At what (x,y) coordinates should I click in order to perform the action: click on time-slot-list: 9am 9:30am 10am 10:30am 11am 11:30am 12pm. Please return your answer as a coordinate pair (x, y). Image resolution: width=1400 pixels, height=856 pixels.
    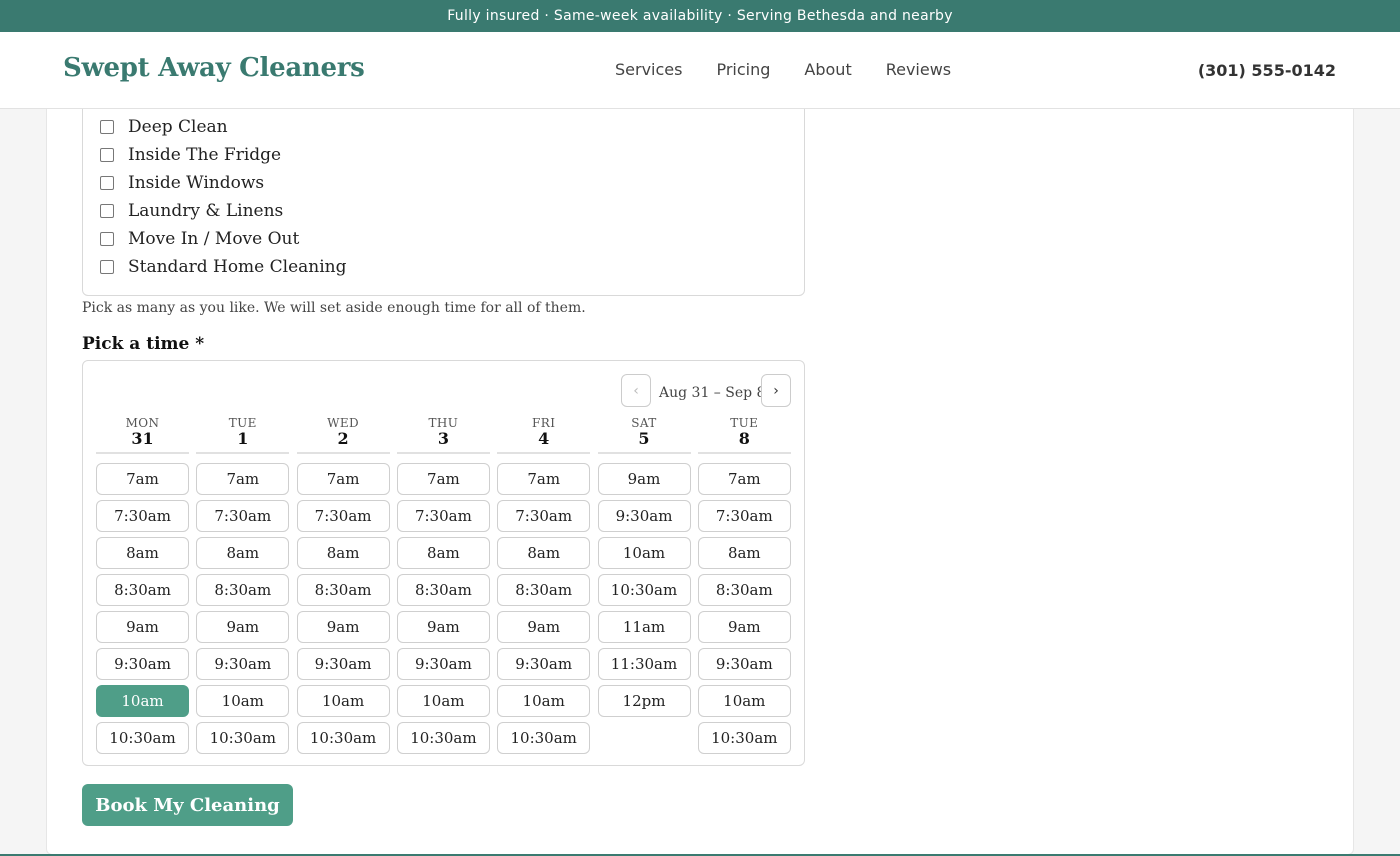
    Looking at the image, I should click on (644, 590).